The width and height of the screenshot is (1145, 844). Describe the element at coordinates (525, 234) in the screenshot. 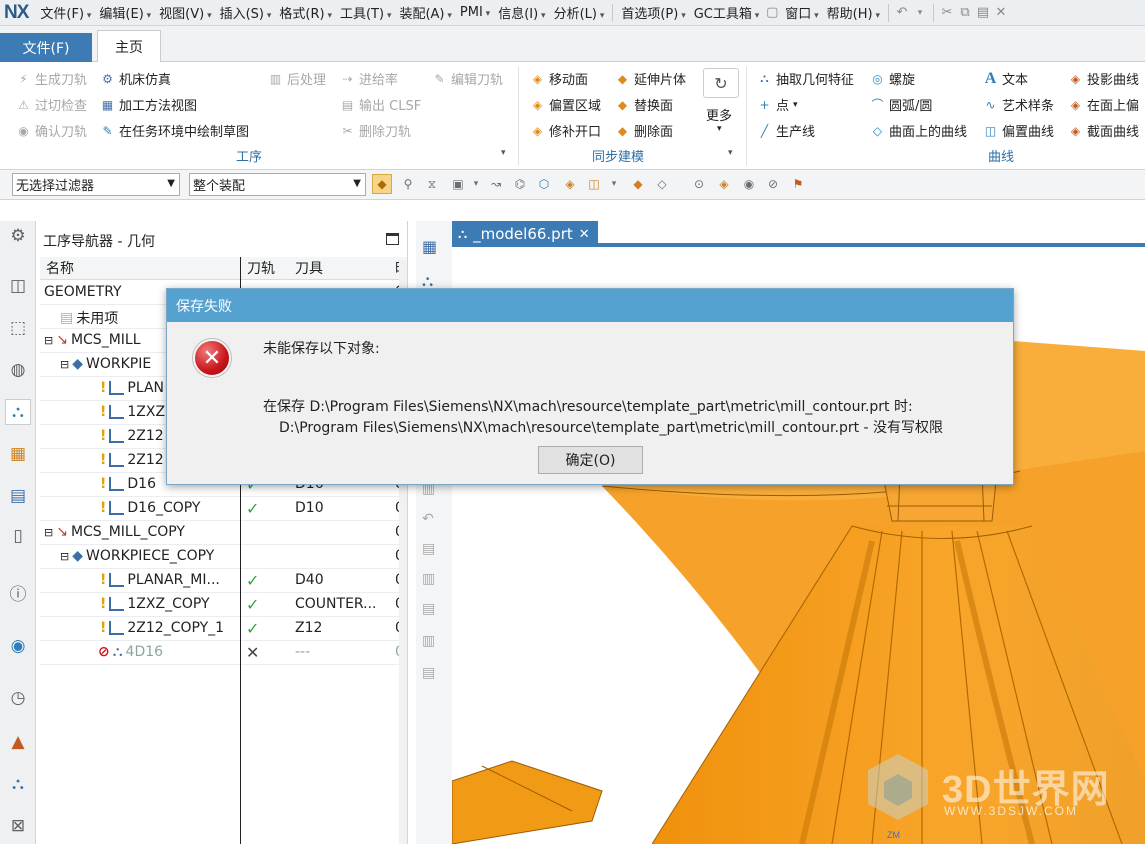

I see `tab-model: ⛬ _model66.prt ✕` at that location.